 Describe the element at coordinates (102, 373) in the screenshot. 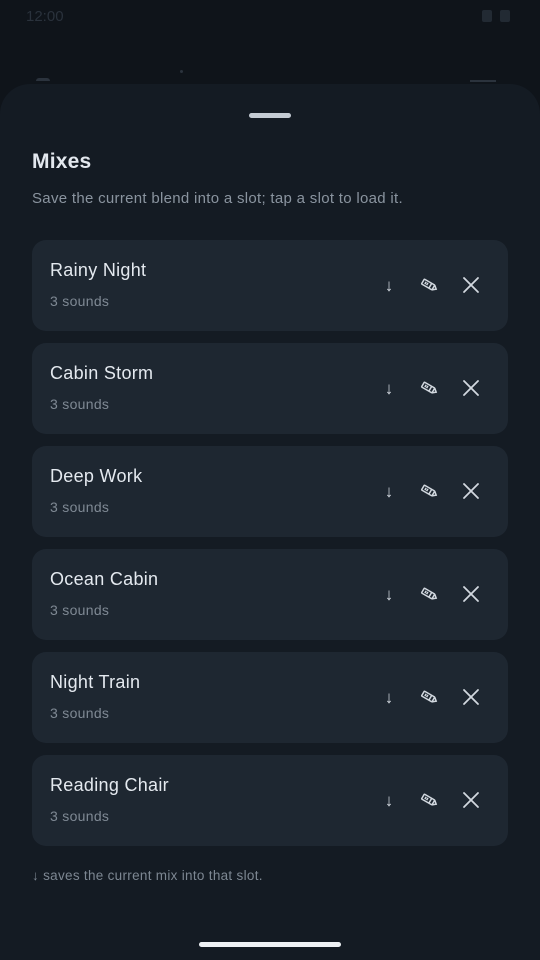

I see `mix-name: Cabin Storm` at that location.